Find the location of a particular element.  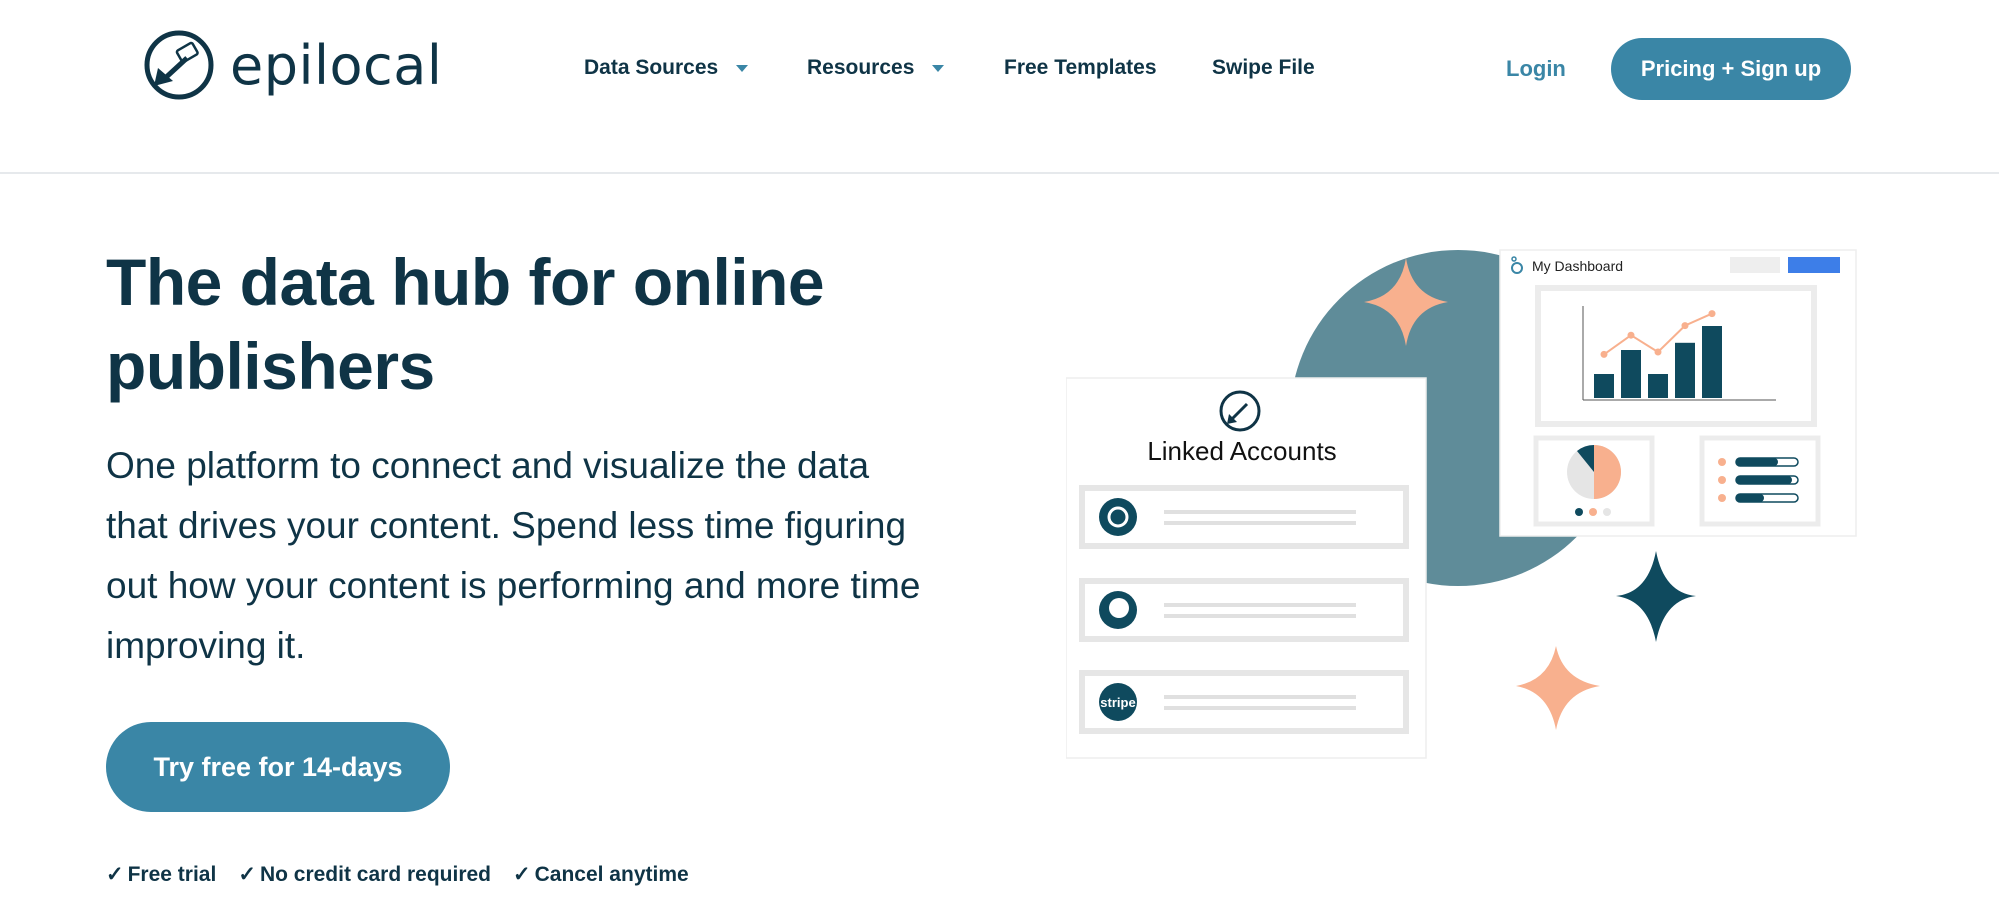

pricing-signup-button: Pricing + Sign up is located at coordinates (1731, 69).